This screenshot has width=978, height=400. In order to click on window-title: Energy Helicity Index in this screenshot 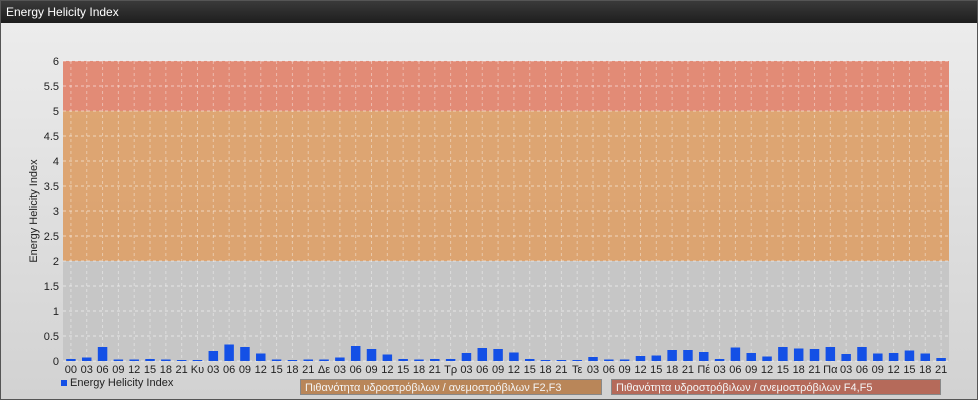, I will do `click(489, 12)`.